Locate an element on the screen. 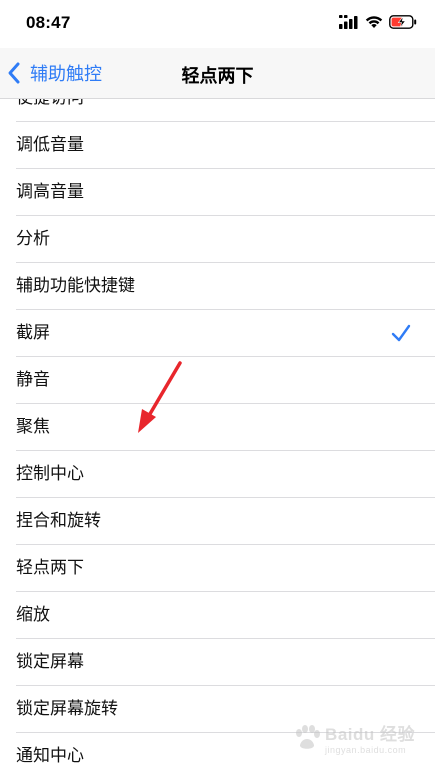 Image resolution: width=435 pixels, height=767 pixels. list-item: 调低音量 is located at coordinates (225, 145).